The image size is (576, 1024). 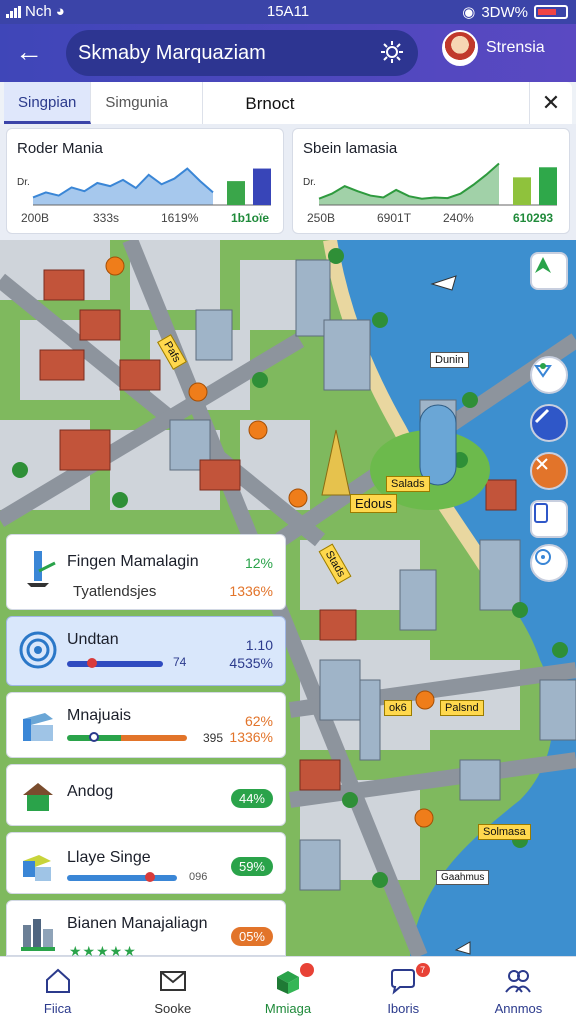 I want to click on item-value: 4535%, so click(x=251, y=663).